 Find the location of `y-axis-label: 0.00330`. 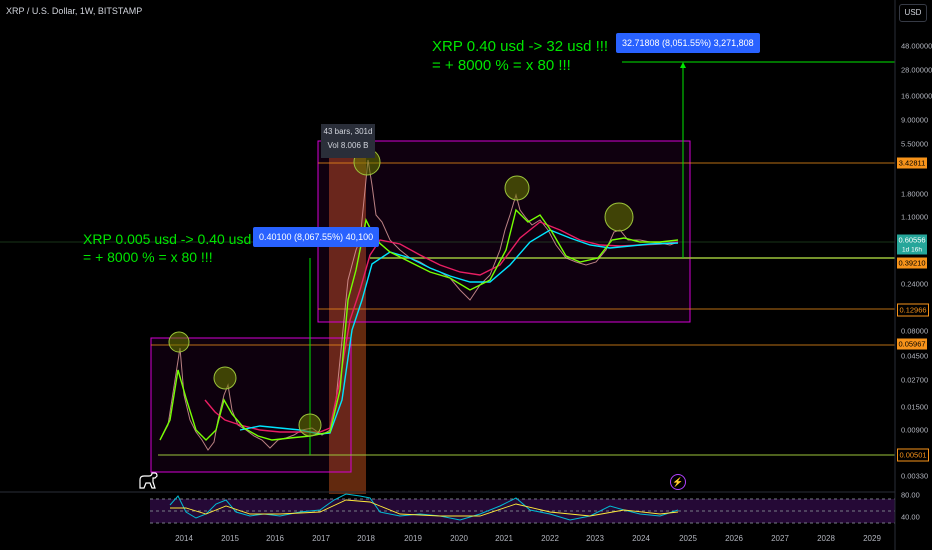

y-axis-label: 0.00330 is located at coordinates (915, 476).